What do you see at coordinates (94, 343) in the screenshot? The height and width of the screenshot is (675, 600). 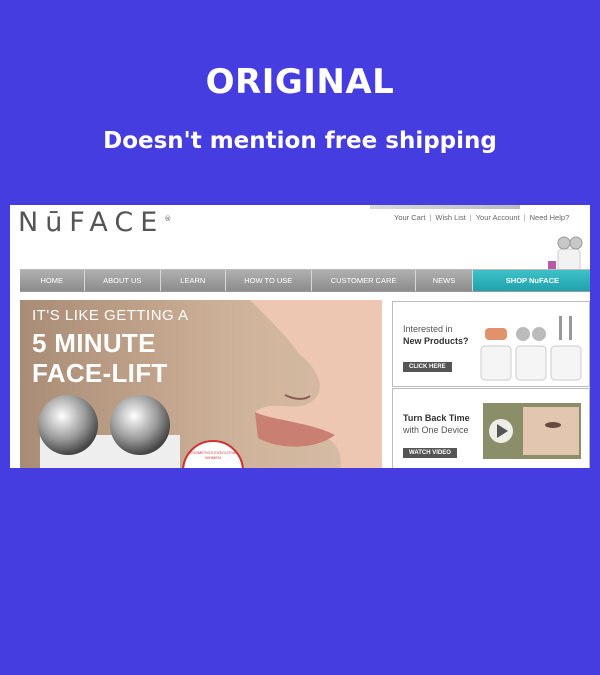 I see `hero-line-2: 5 MINUTE` at bounding box center [94, 343].